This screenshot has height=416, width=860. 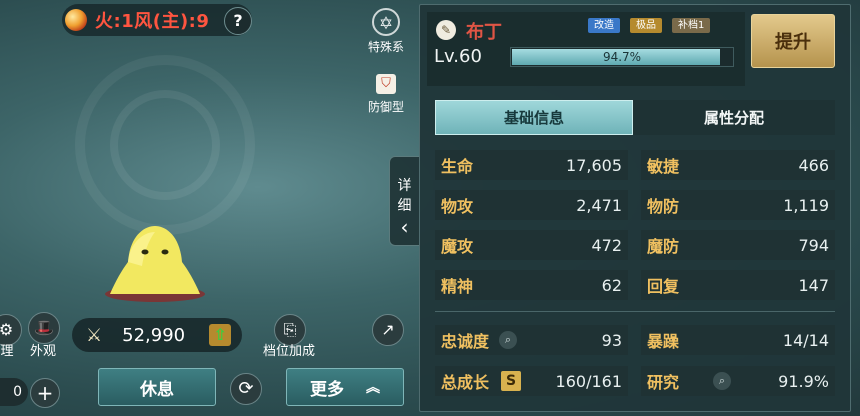 I want to click on stat-label: 魔防, so click(x=663, y=246).